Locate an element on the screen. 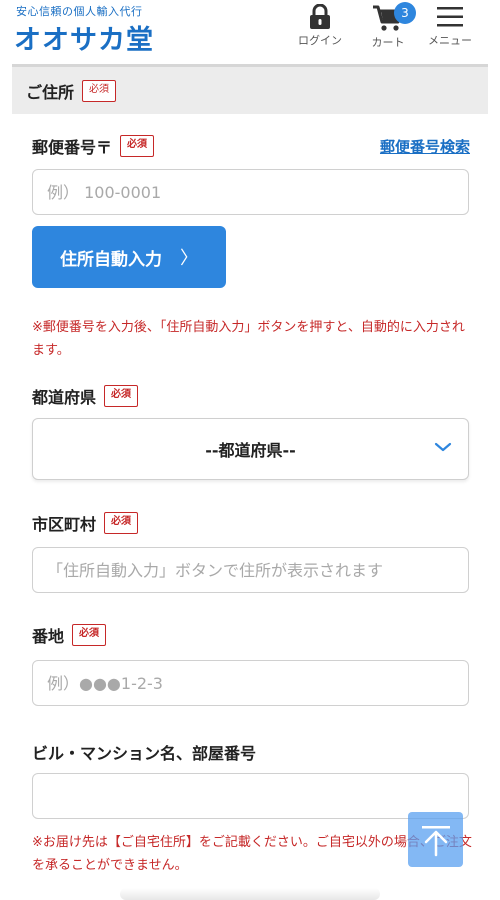 This screenshot has width=500, height=900. back-to-top-button is located at coordinates (435, 839).